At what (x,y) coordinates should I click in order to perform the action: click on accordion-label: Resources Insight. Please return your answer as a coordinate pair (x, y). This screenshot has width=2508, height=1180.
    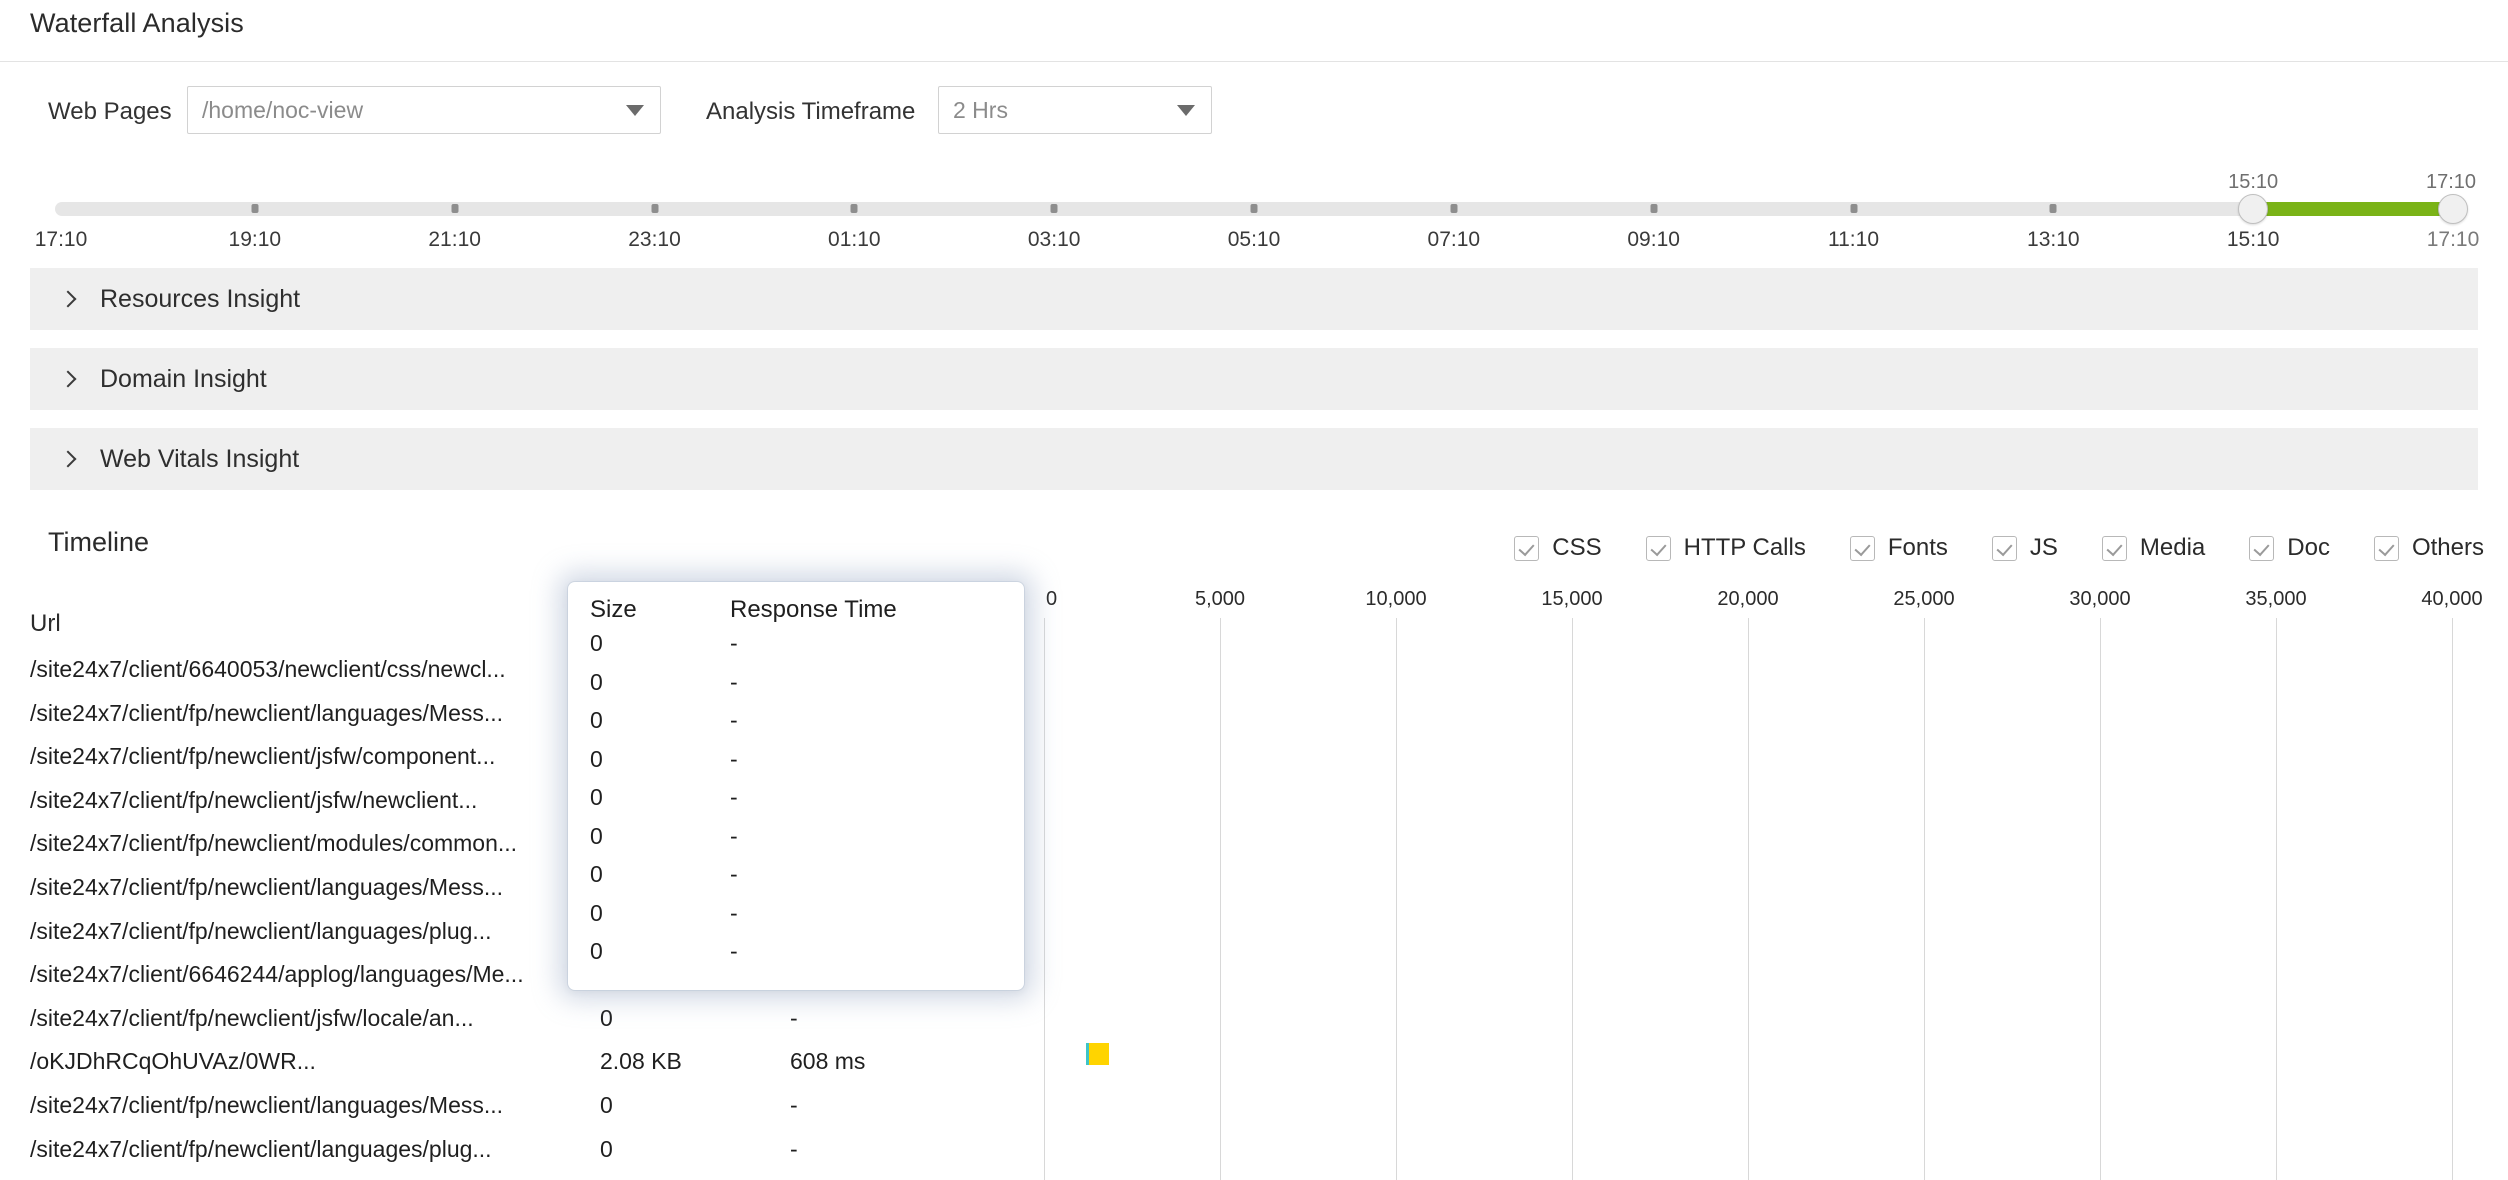
    Looking at the image, I should click on (200, 298).